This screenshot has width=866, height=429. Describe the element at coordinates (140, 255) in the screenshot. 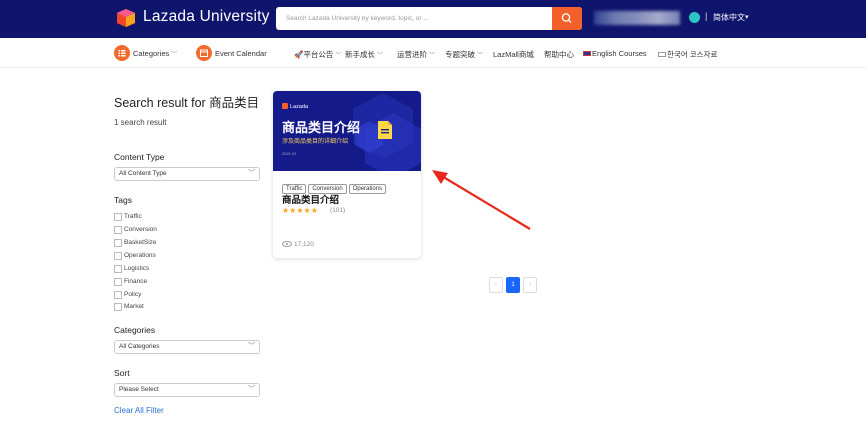

I see `tag-label: Operations` at that location.